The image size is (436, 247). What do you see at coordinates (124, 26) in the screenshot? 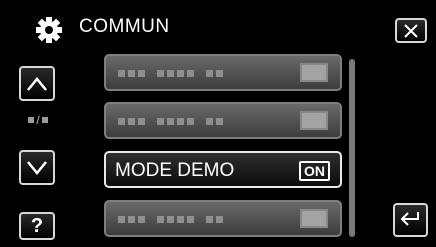
I see `page-title: COMMUN` at bounding box center [124, 26].